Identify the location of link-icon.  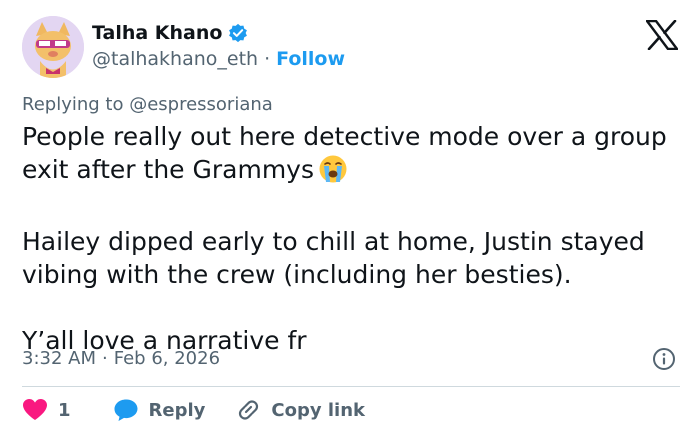
(249, 410).